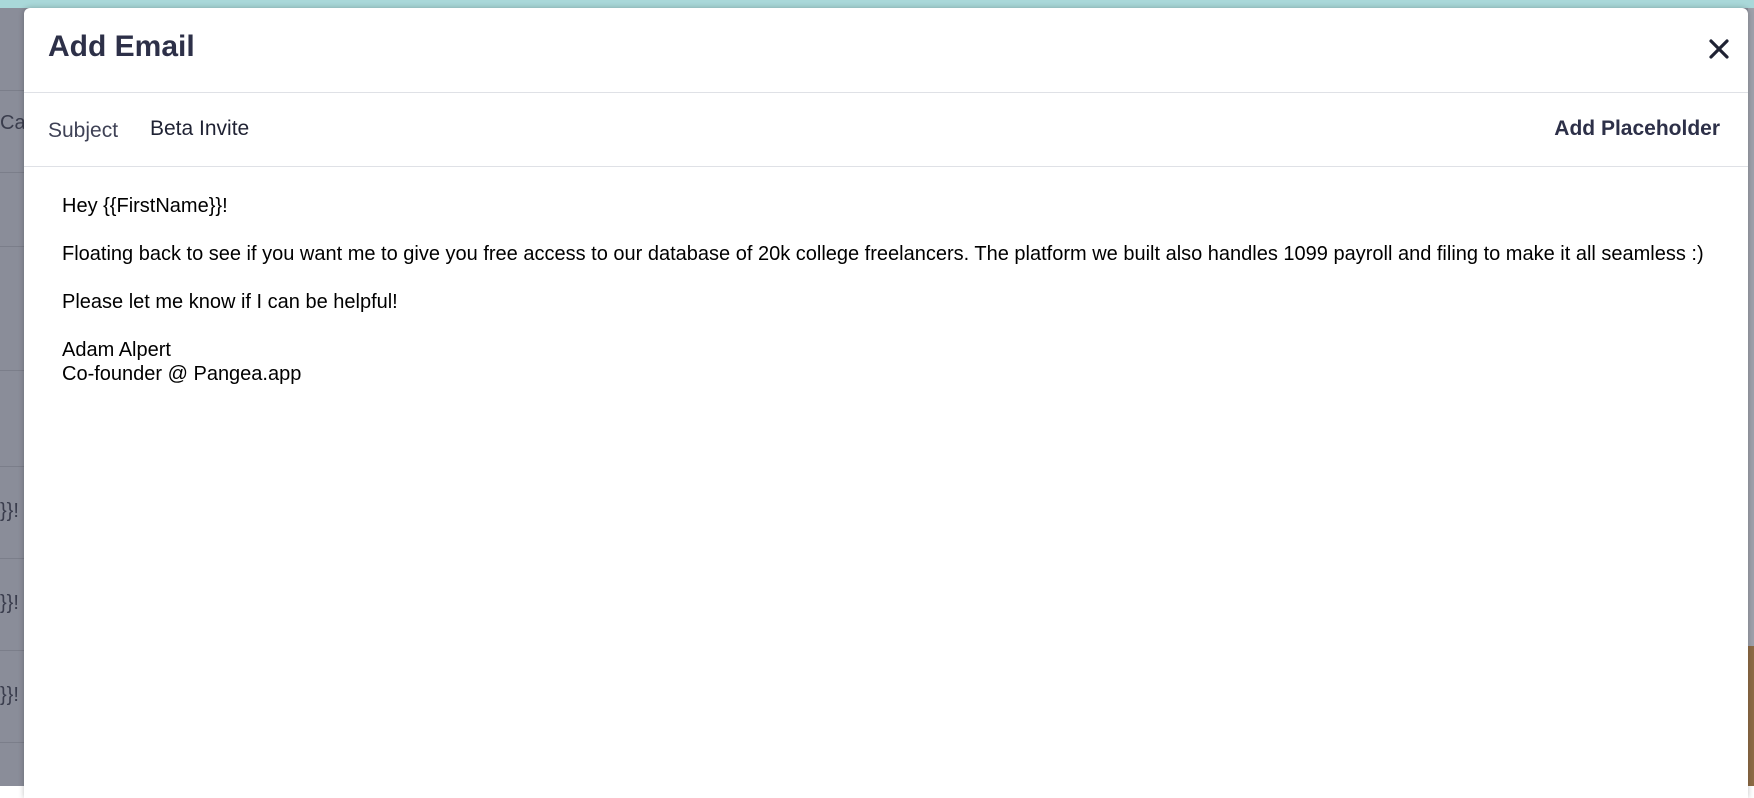 The height and width of the screenshot is (798, 1754). What do you see at coordinates (145, 206) in the screenshot?
I see `email-greeting: Hey {{FirstName}}!` at bounding box center [145, 206].